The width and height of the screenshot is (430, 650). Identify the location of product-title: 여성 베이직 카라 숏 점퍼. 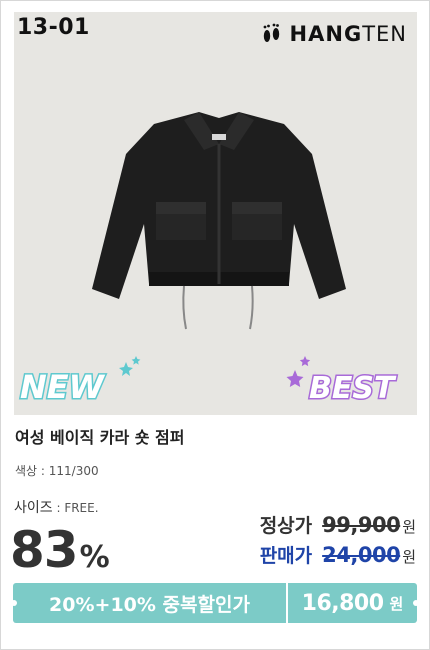
(99, 436).